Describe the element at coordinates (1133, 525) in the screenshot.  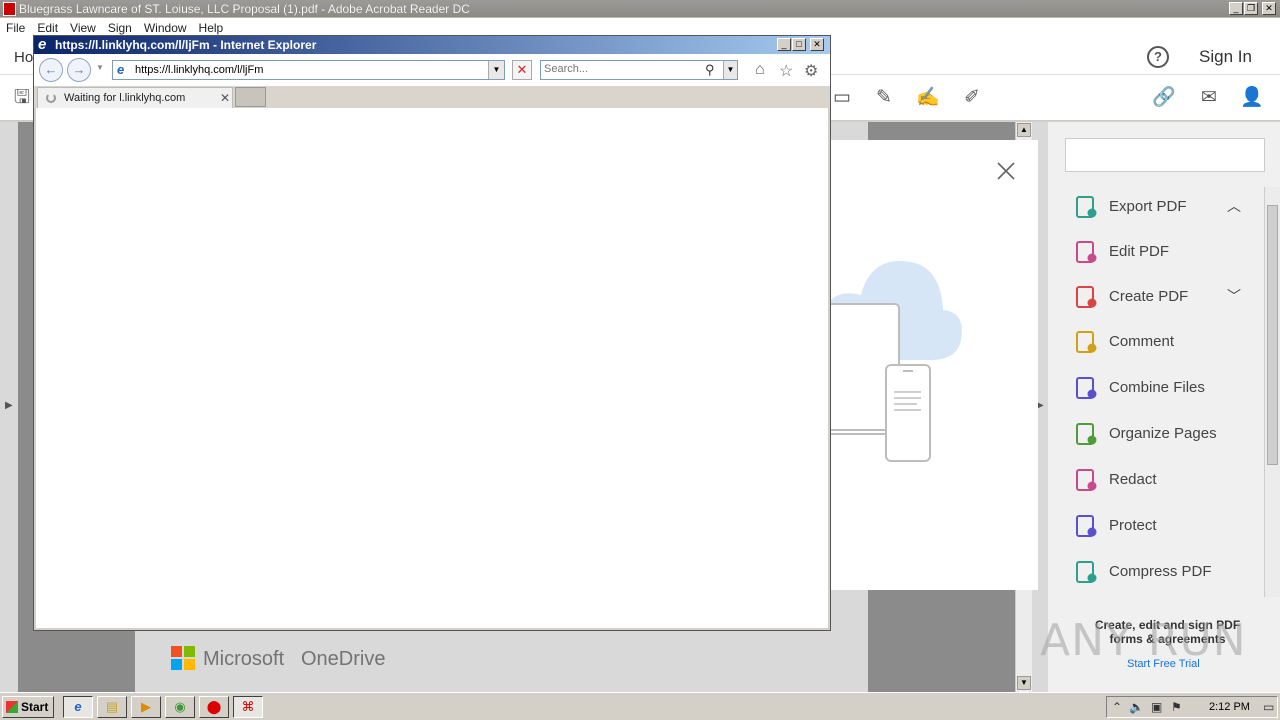
I see `tool-label: Protect` at that location.